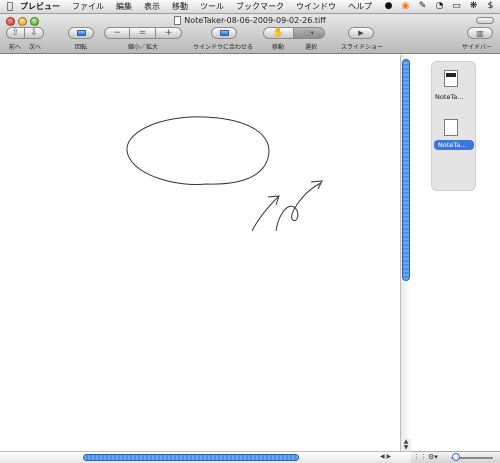  What do you see at coordinates (388, 6) in the screenshot?
I see `record-icon: ●` at bounding box center [388, 6].